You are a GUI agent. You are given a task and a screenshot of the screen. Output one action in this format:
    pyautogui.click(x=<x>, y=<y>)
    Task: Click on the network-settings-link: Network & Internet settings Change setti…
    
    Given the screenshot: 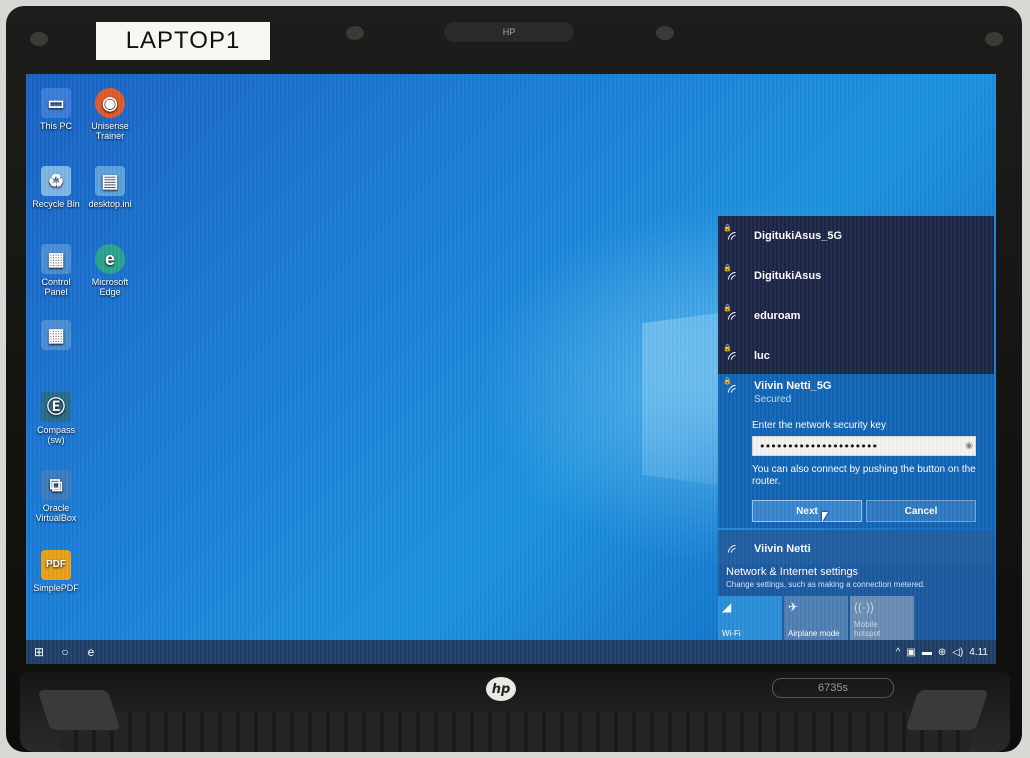 What is the action you would take?
    pyautogui.click(x=856, y=580)
    